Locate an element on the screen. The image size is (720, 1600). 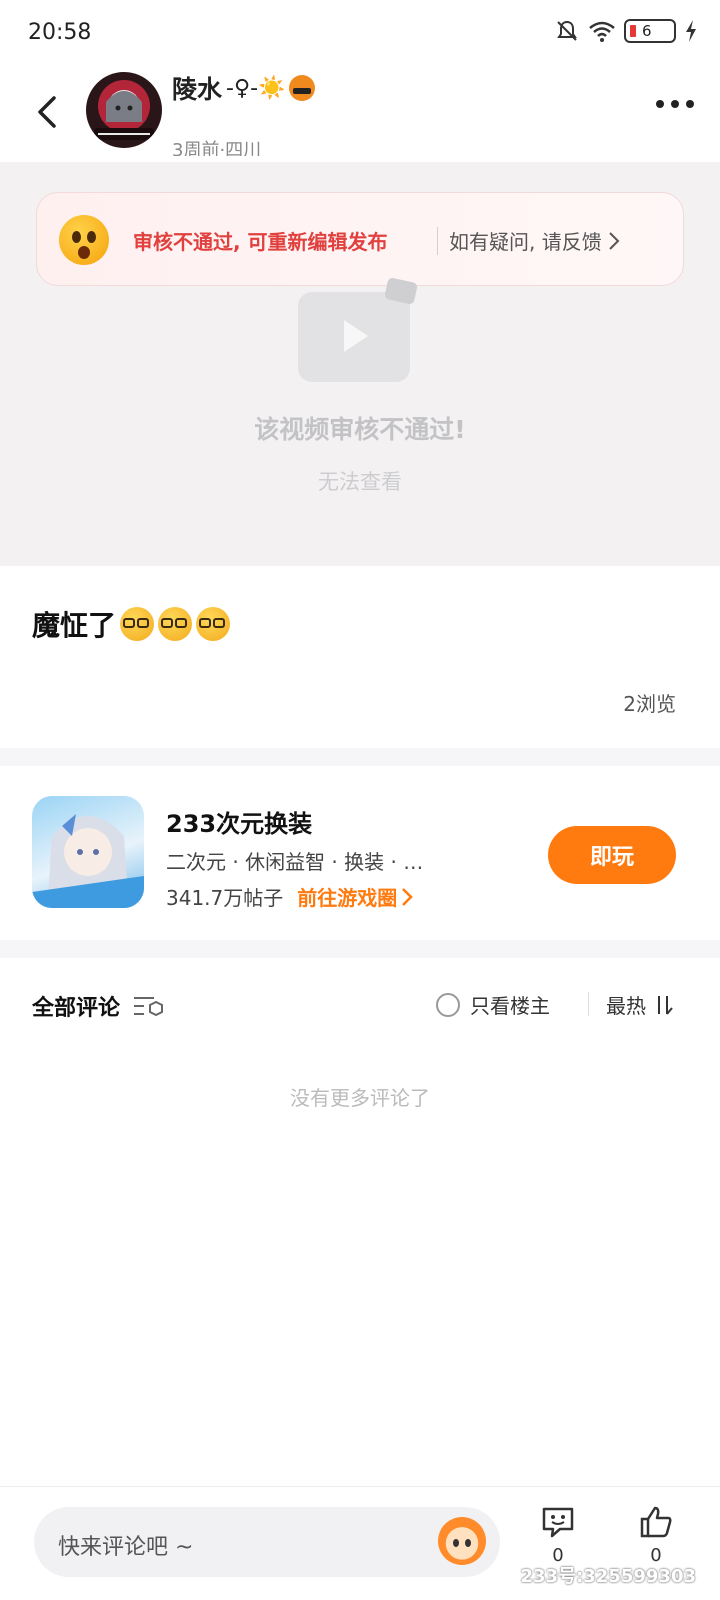
comment-icon is located at coordinates (558, 1522).